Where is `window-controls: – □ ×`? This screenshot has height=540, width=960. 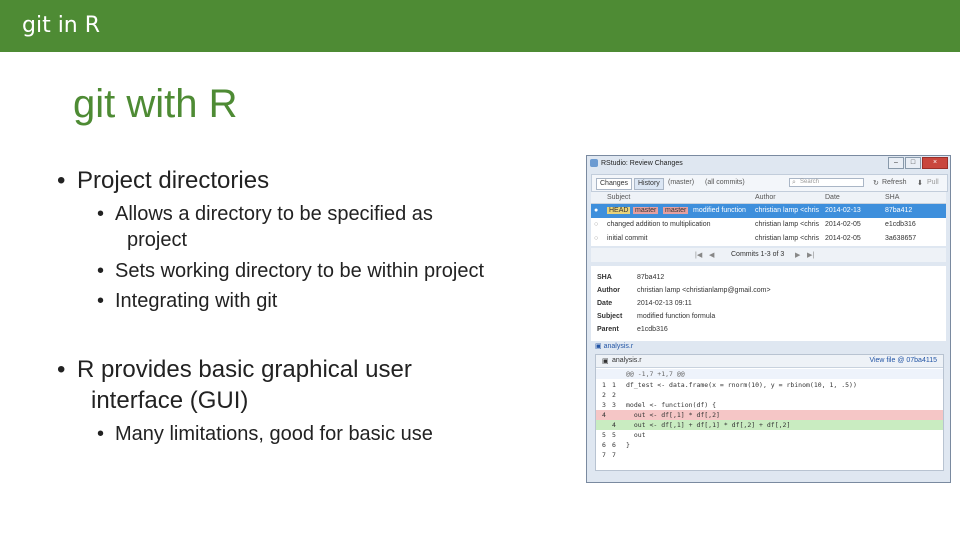 window-controls: – □ × is located at coordinates (918, 163).